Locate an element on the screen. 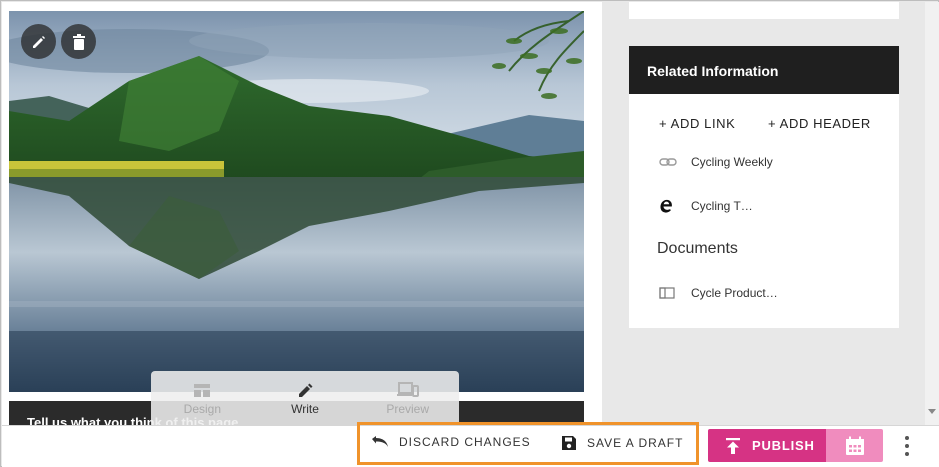 The image size is (939, 467). publish-label: PUBLISH is located at coordinates (783, 445).